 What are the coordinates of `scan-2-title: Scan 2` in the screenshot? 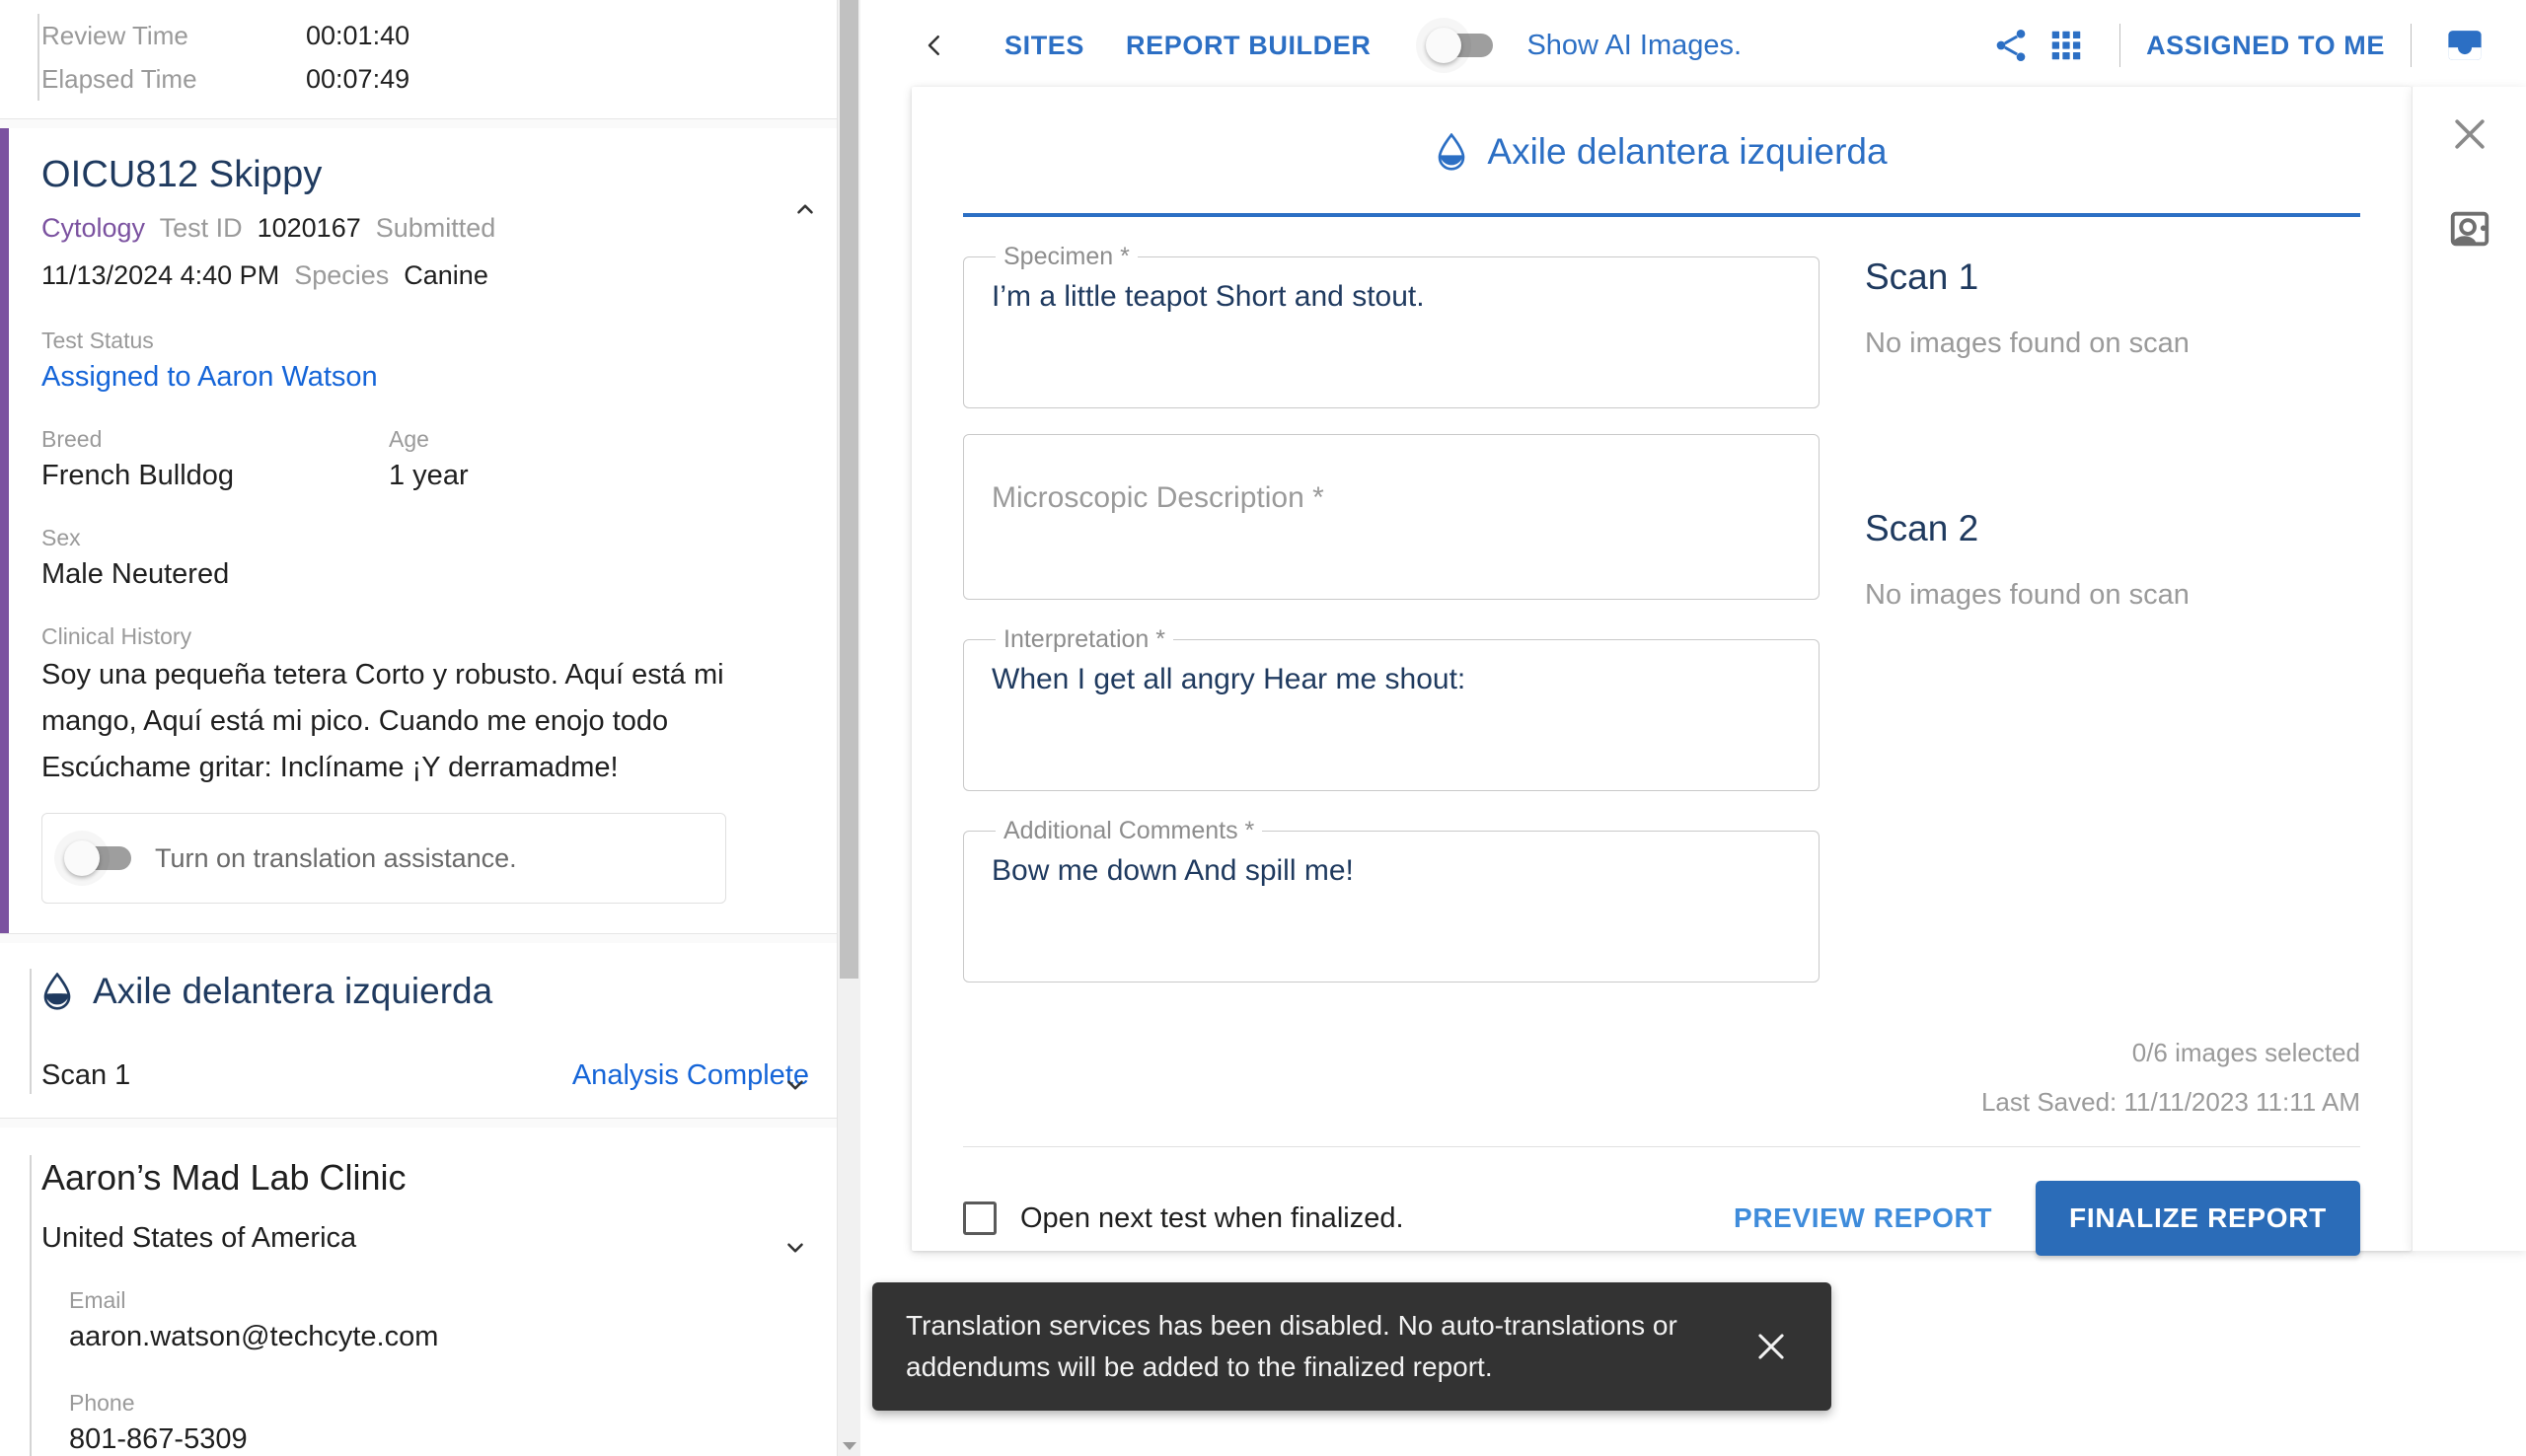 It's located at (1922, 528).